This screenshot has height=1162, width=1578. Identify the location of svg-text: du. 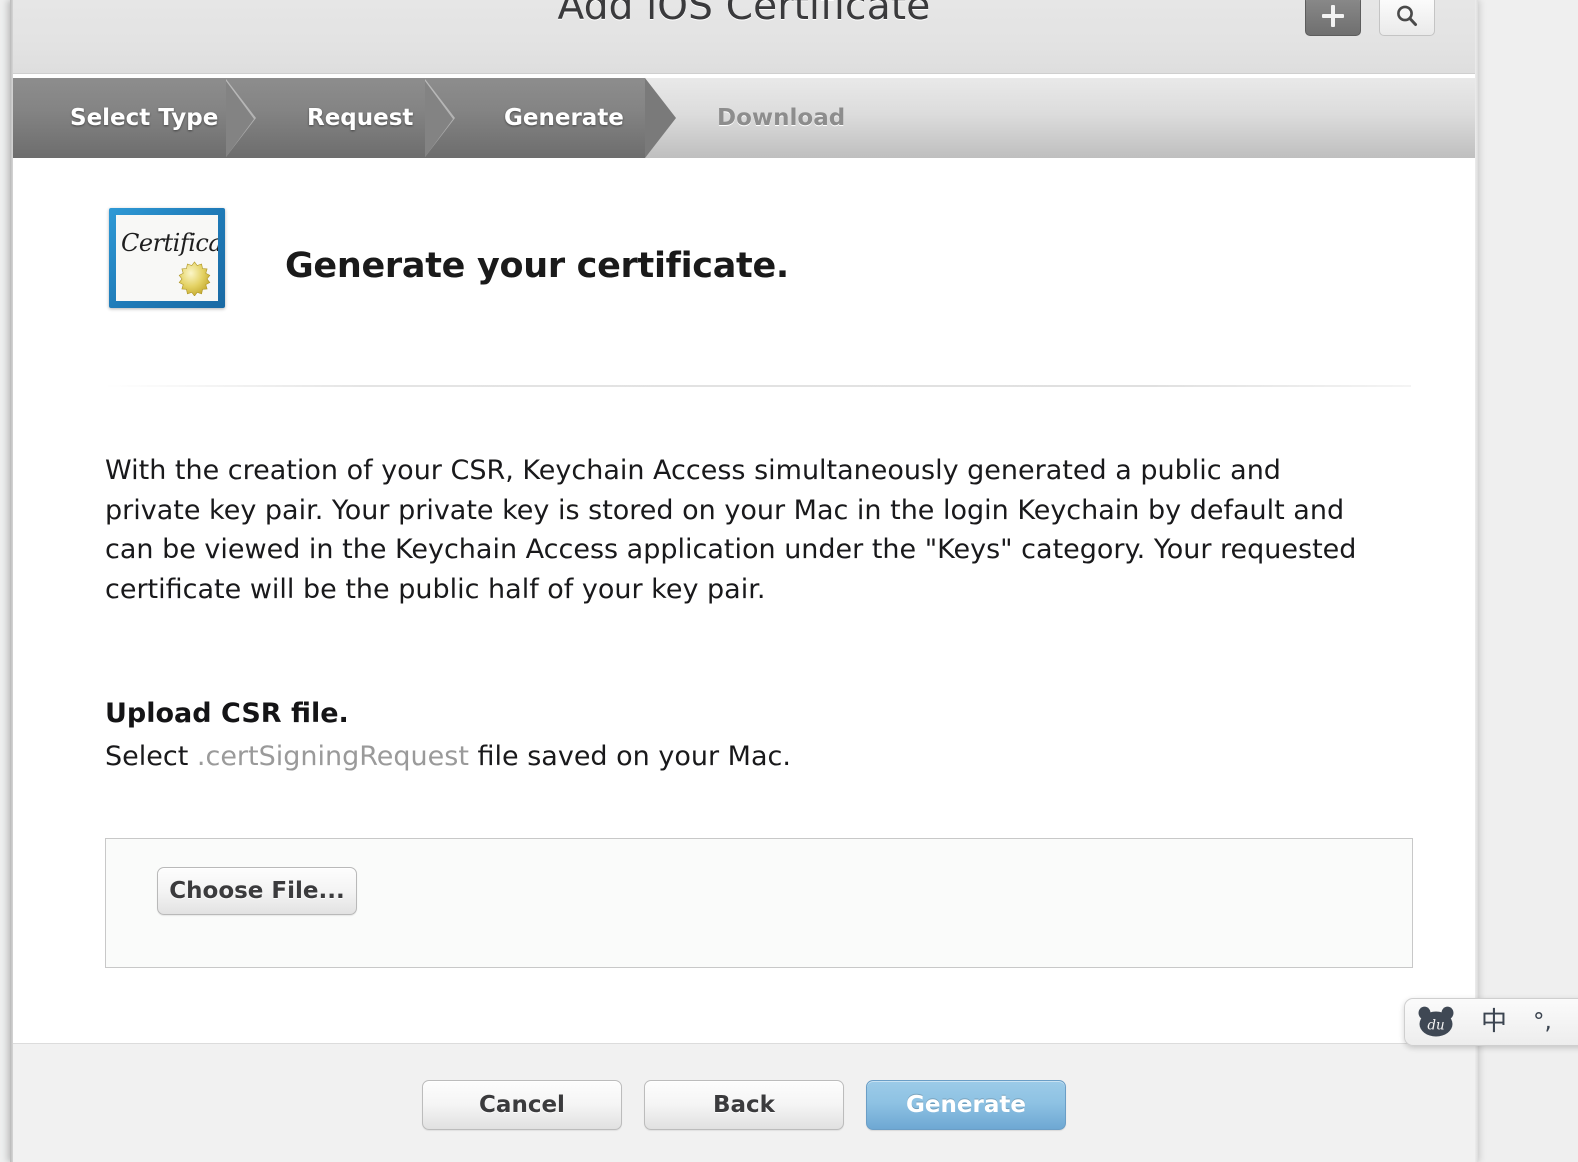
(1435, 1026).